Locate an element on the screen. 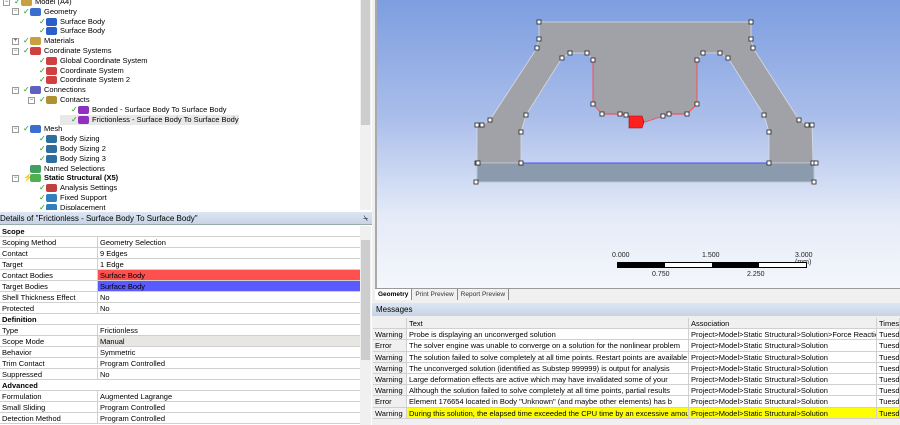  details-value: Augmented Lagrange is located at coordinates (229, 396).